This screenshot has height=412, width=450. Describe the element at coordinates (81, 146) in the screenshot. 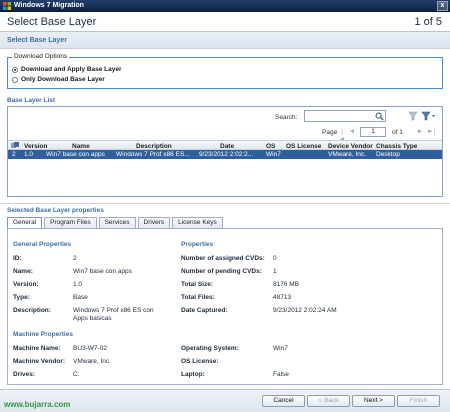

I see `column-name: Name` at that location.